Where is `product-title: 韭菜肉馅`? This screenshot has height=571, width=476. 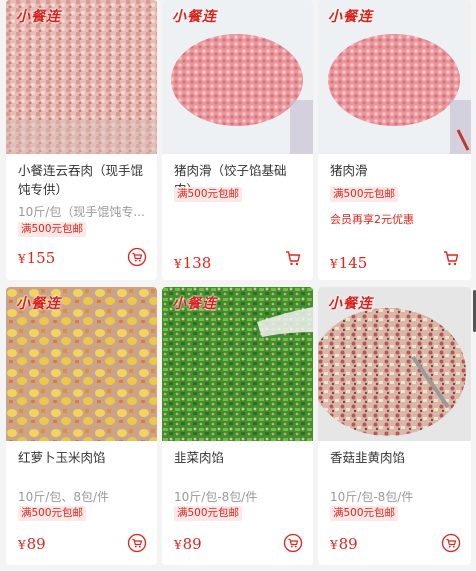
product-title: 韭菜肉馅 is located at coordinates (238, 457).